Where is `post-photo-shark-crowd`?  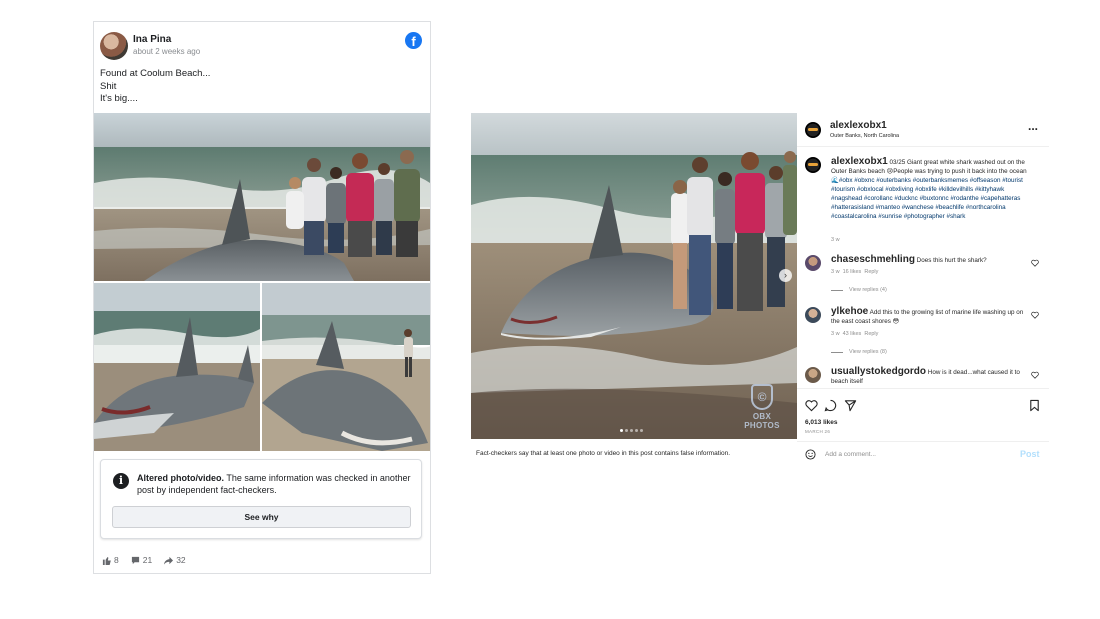 post-photo-shark-crowd is located at coordinates (262, 197).